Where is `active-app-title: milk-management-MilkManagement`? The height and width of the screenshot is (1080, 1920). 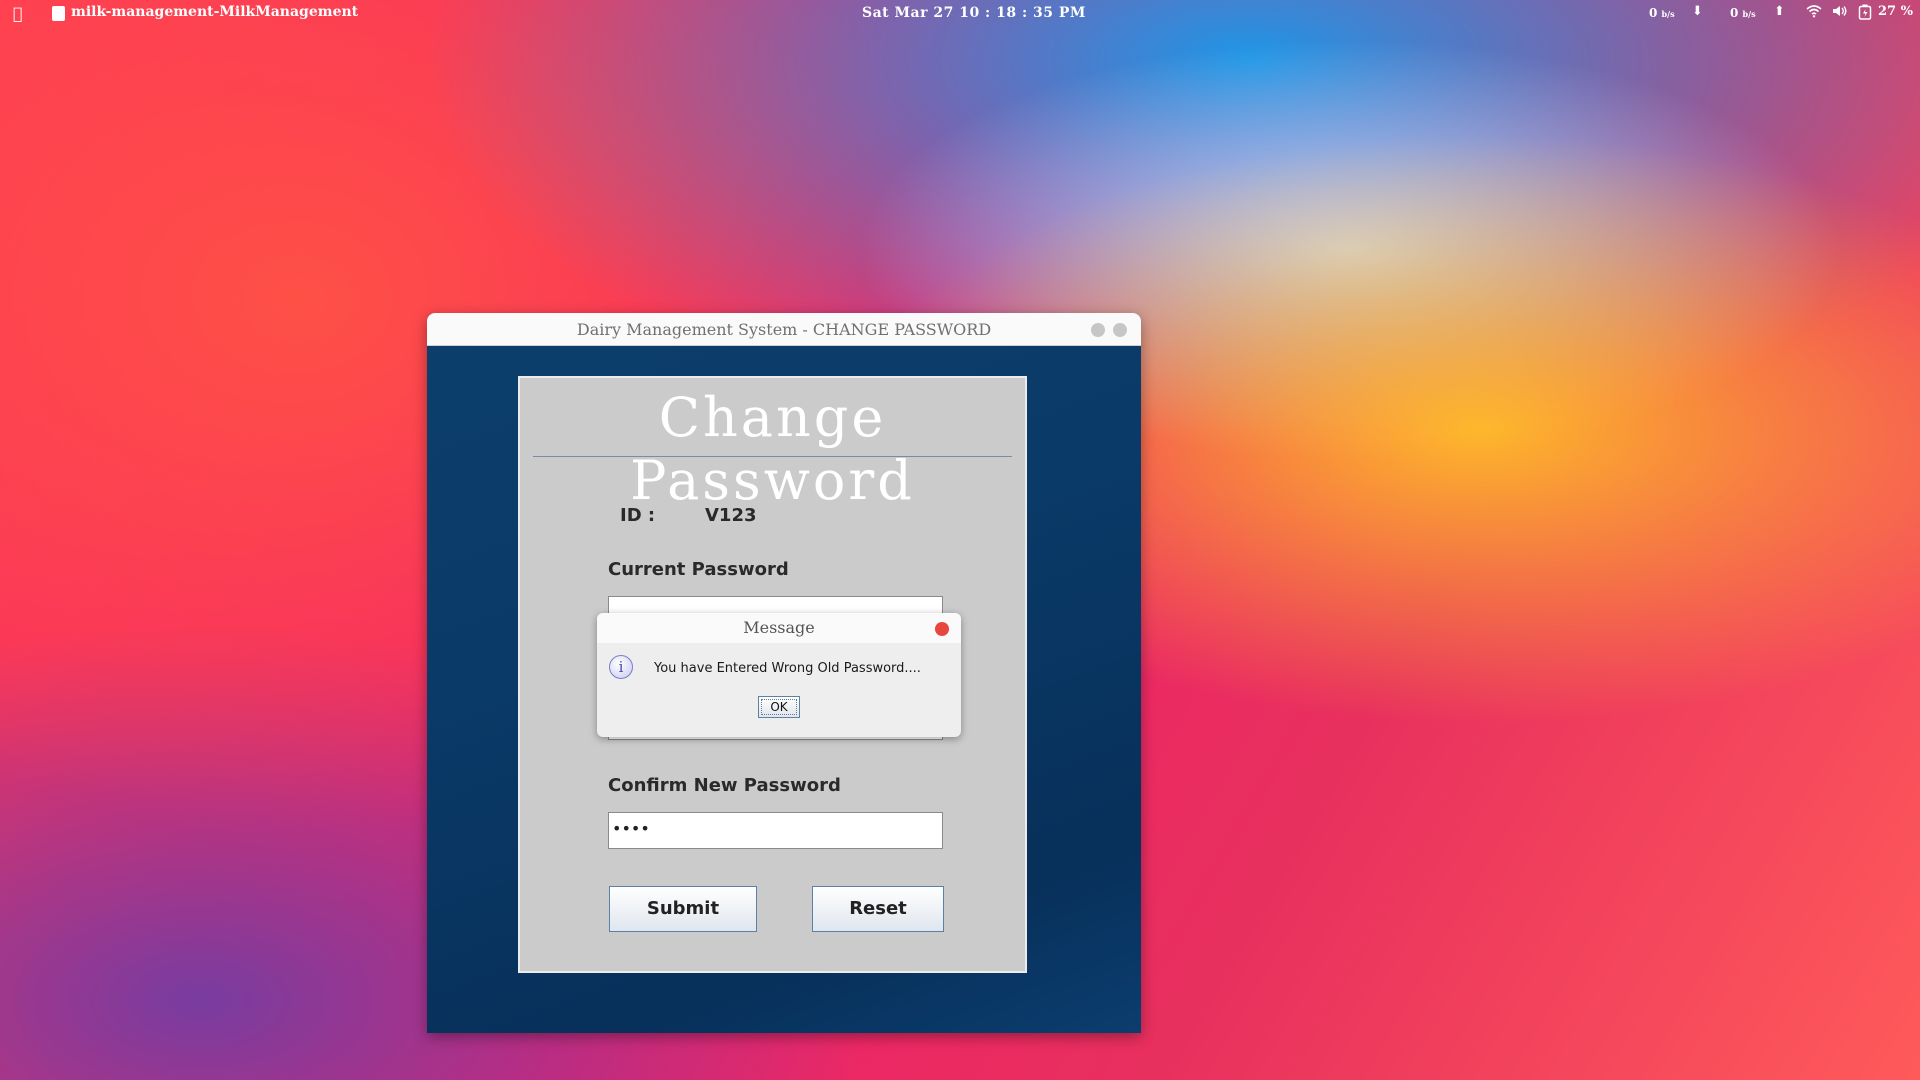 active-app-title: milk-management-MilkManagement is located at coordinates (214, 12).